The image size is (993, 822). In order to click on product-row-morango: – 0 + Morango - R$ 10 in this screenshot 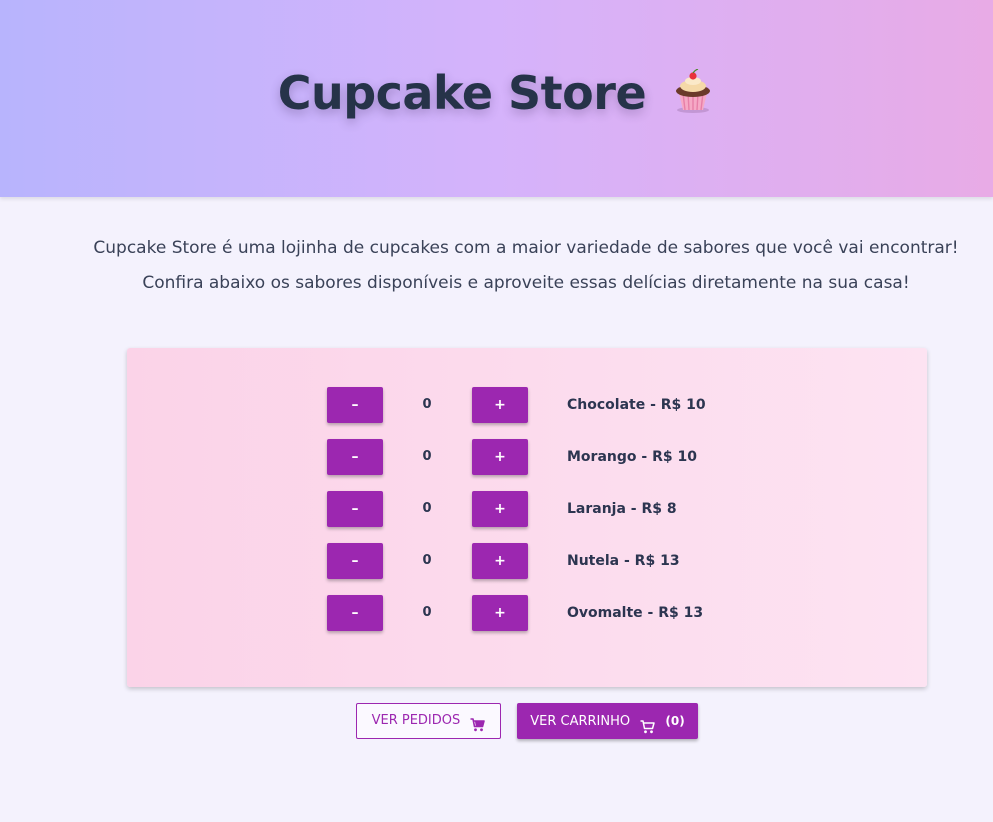, I will do `click(557, 457)`.